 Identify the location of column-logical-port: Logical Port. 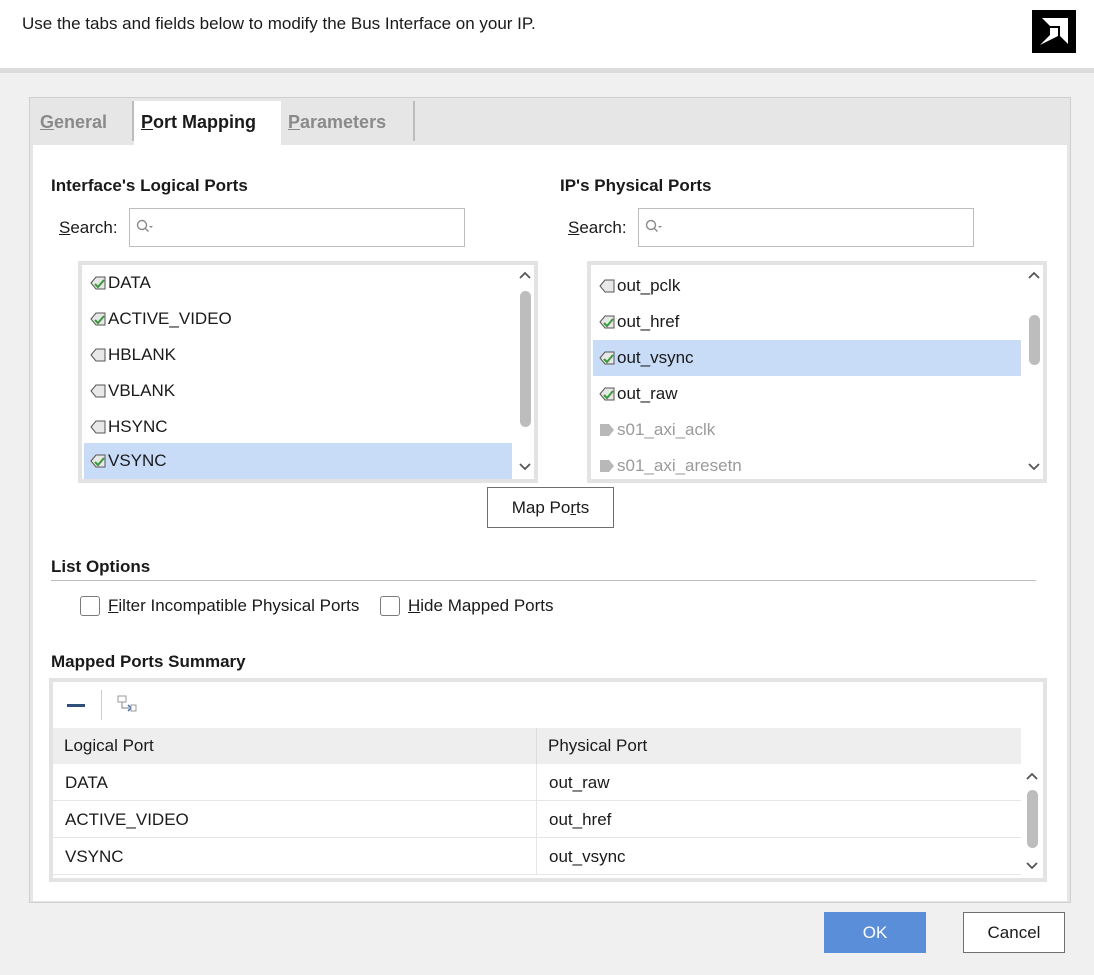
(295, 746).